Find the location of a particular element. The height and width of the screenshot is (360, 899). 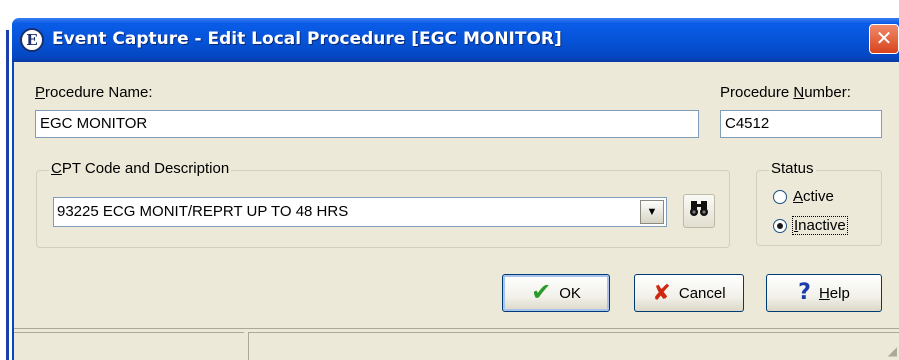

cpt-group-label: CPT Code and Description is located at coordinates (140, 168).